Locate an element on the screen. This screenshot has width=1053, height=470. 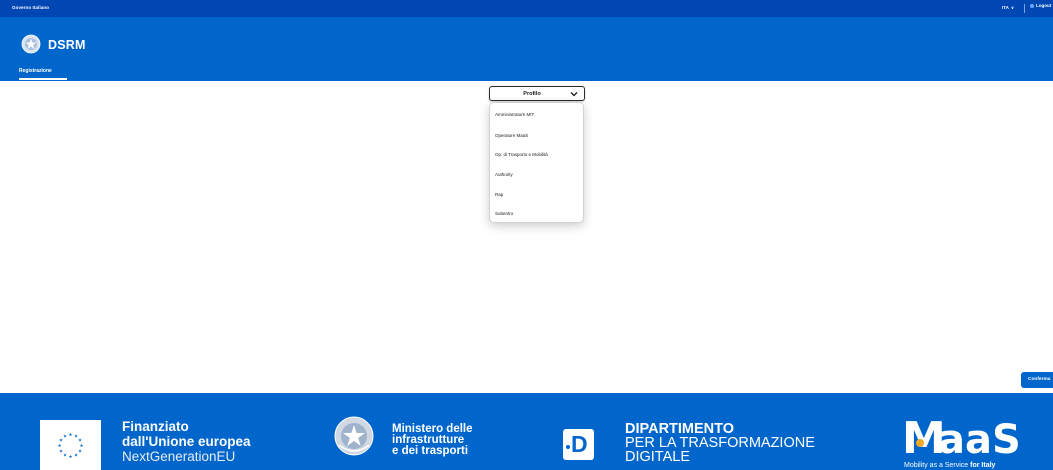
eu-flag-icon: ★ ★ ★ ★ ★ ★ ★ ★ ★ ★ ★ ★ is located at coordinates (70, 445).